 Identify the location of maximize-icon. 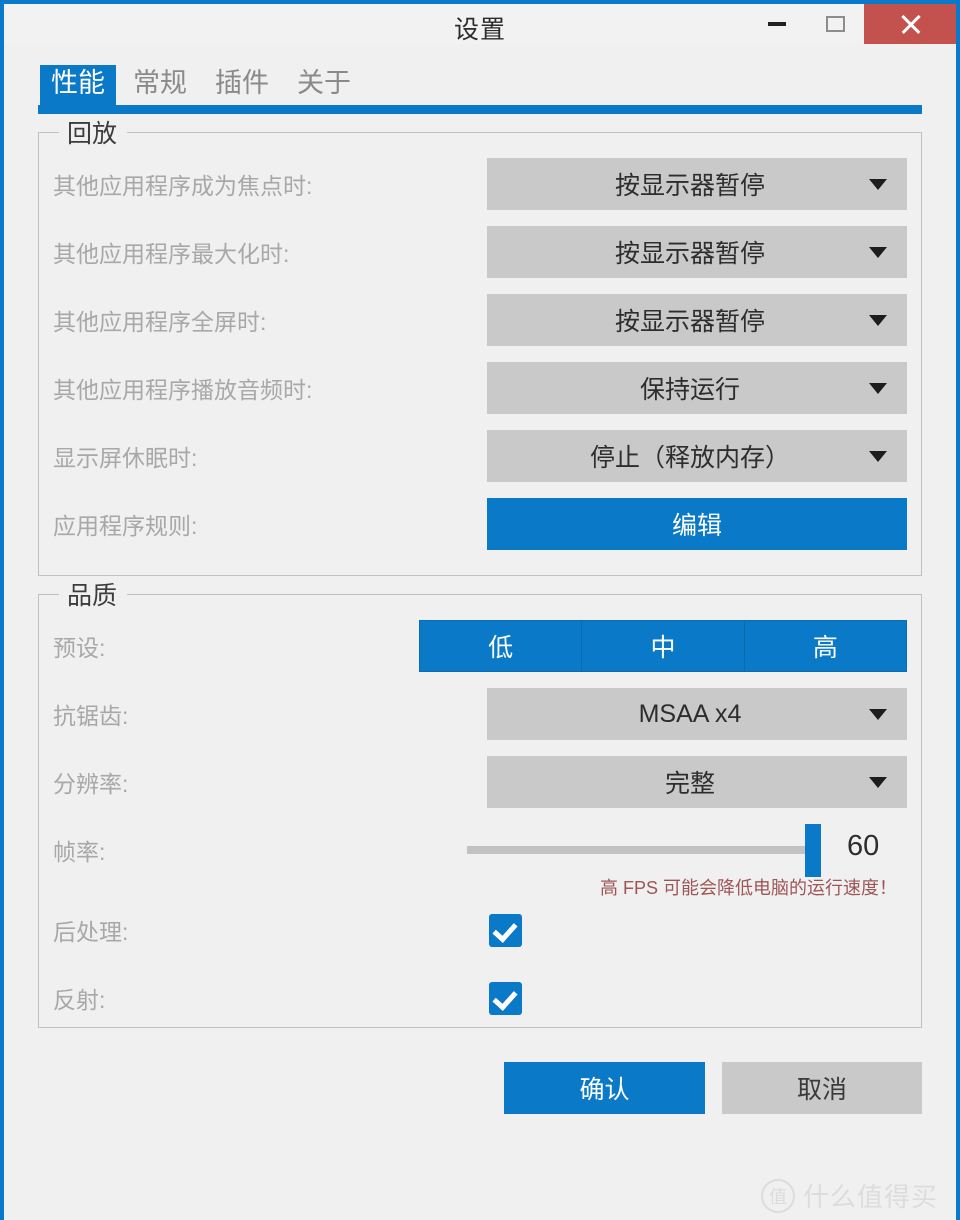
(835, 24).